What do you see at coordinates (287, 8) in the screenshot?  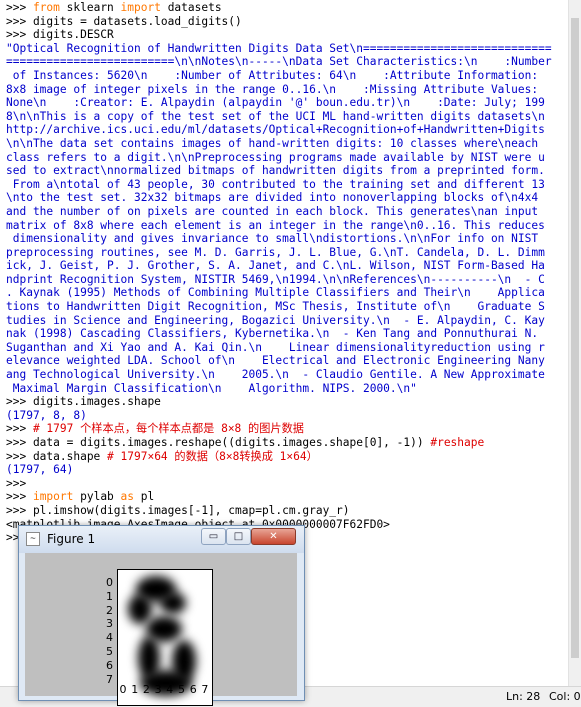 I see `console-line: >>> from sklearn import datasets` at bounding box center [287, 8].